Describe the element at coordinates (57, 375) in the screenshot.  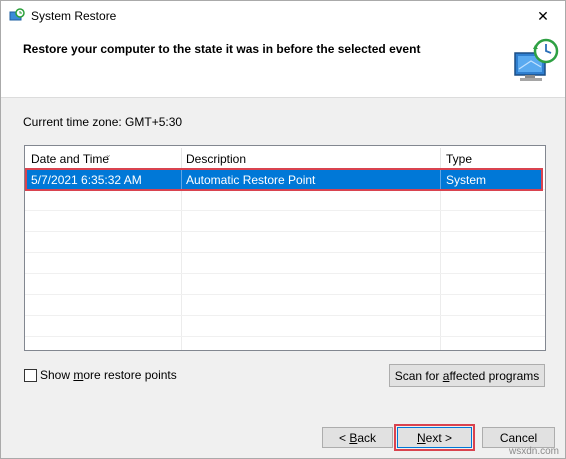
I see `show-more-label-prefix: Show` at that location.